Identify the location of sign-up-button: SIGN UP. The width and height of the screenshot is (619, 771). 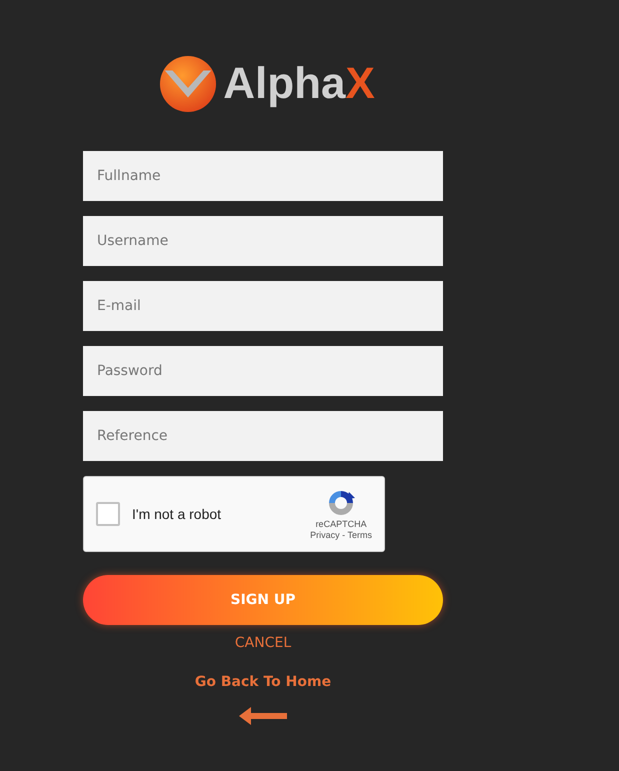
(263, 600).